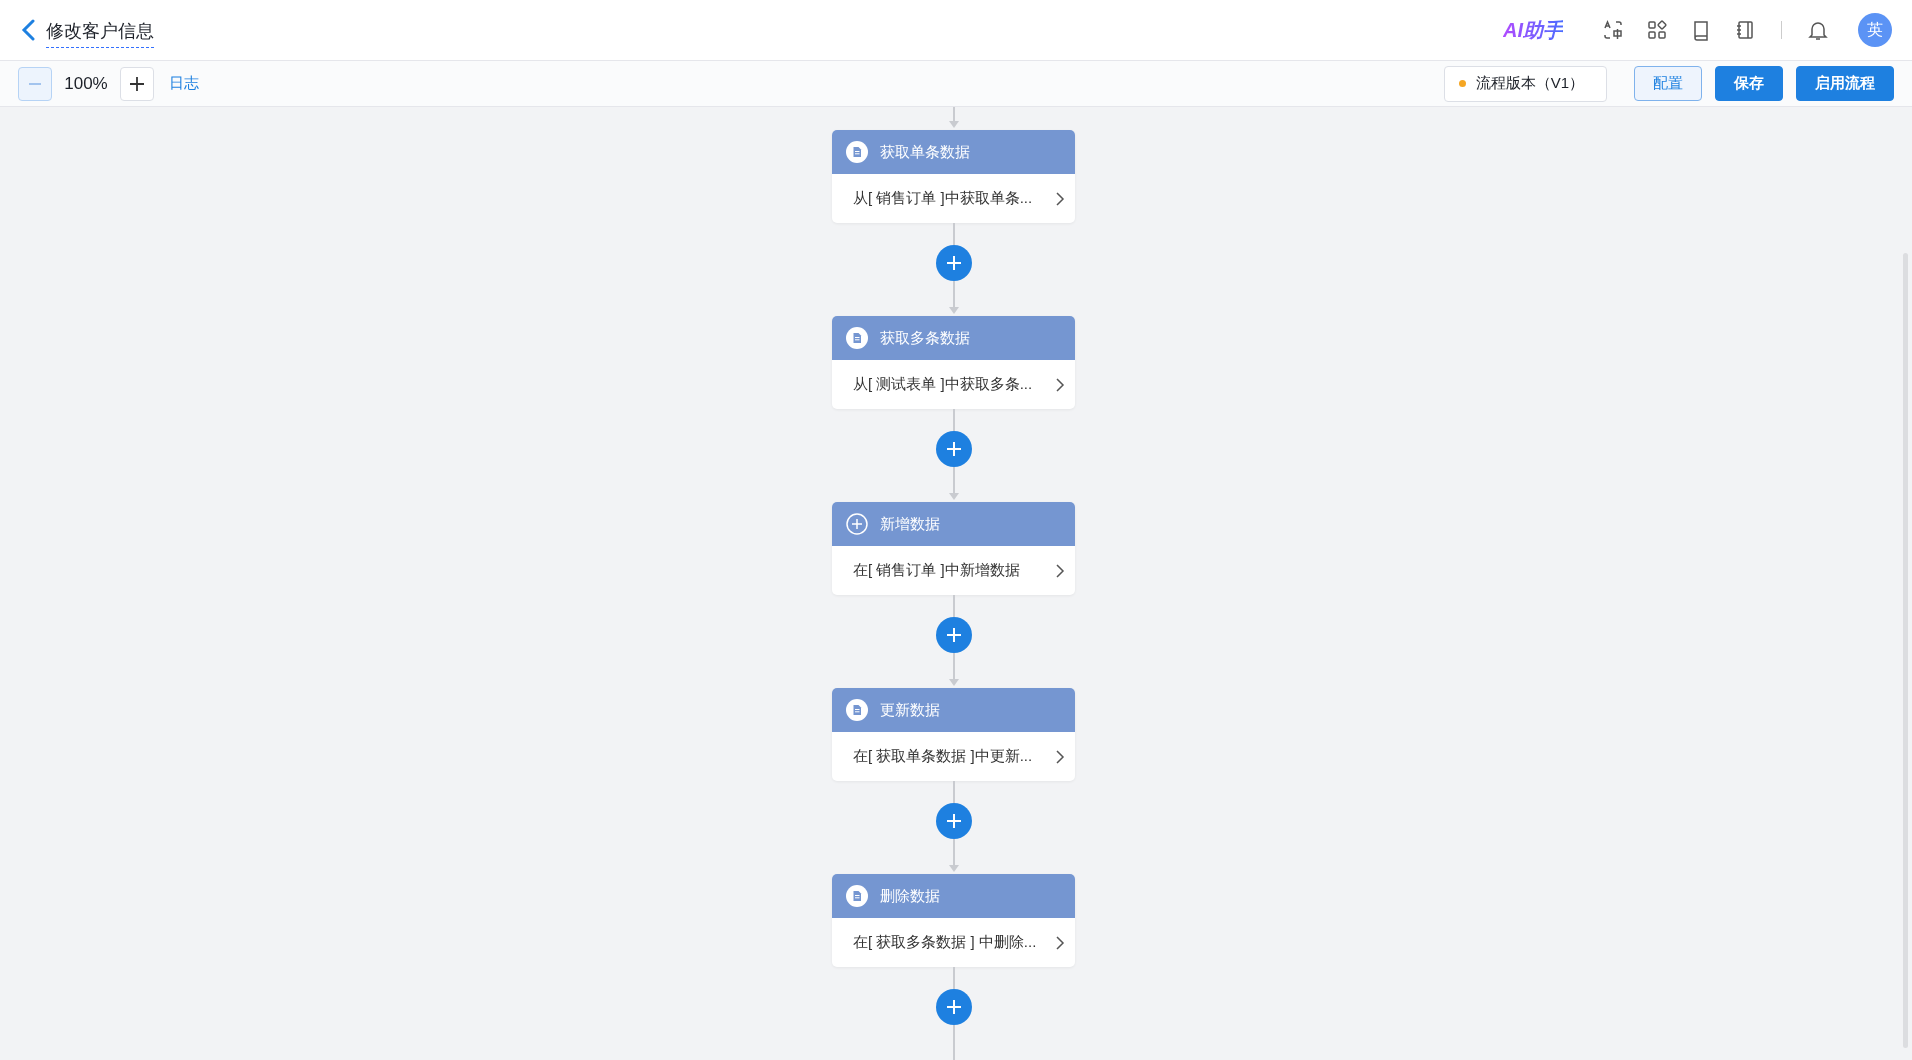  Describe the element at coordinates (1668, 83) in the screenshot. I see `config-button: 配置` at that location.